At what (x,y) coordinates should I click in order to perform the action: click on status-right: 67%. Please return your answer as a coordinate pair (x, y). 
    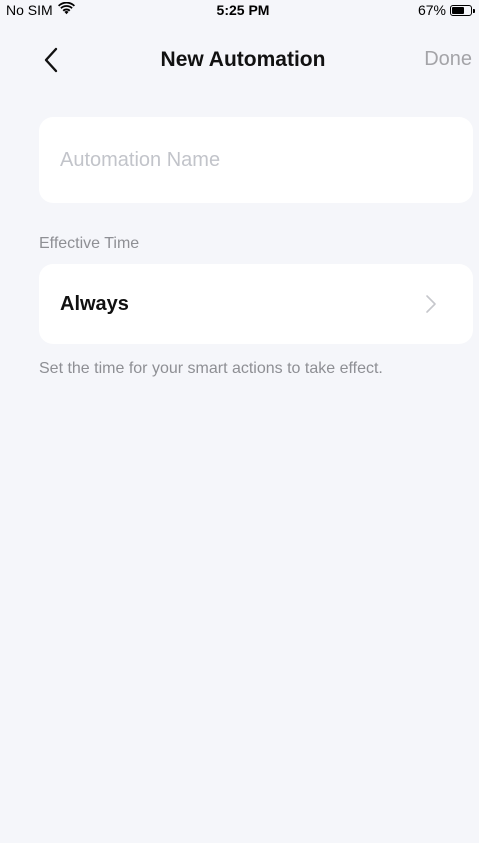
    Looking at the image, I should click on (446, 10).